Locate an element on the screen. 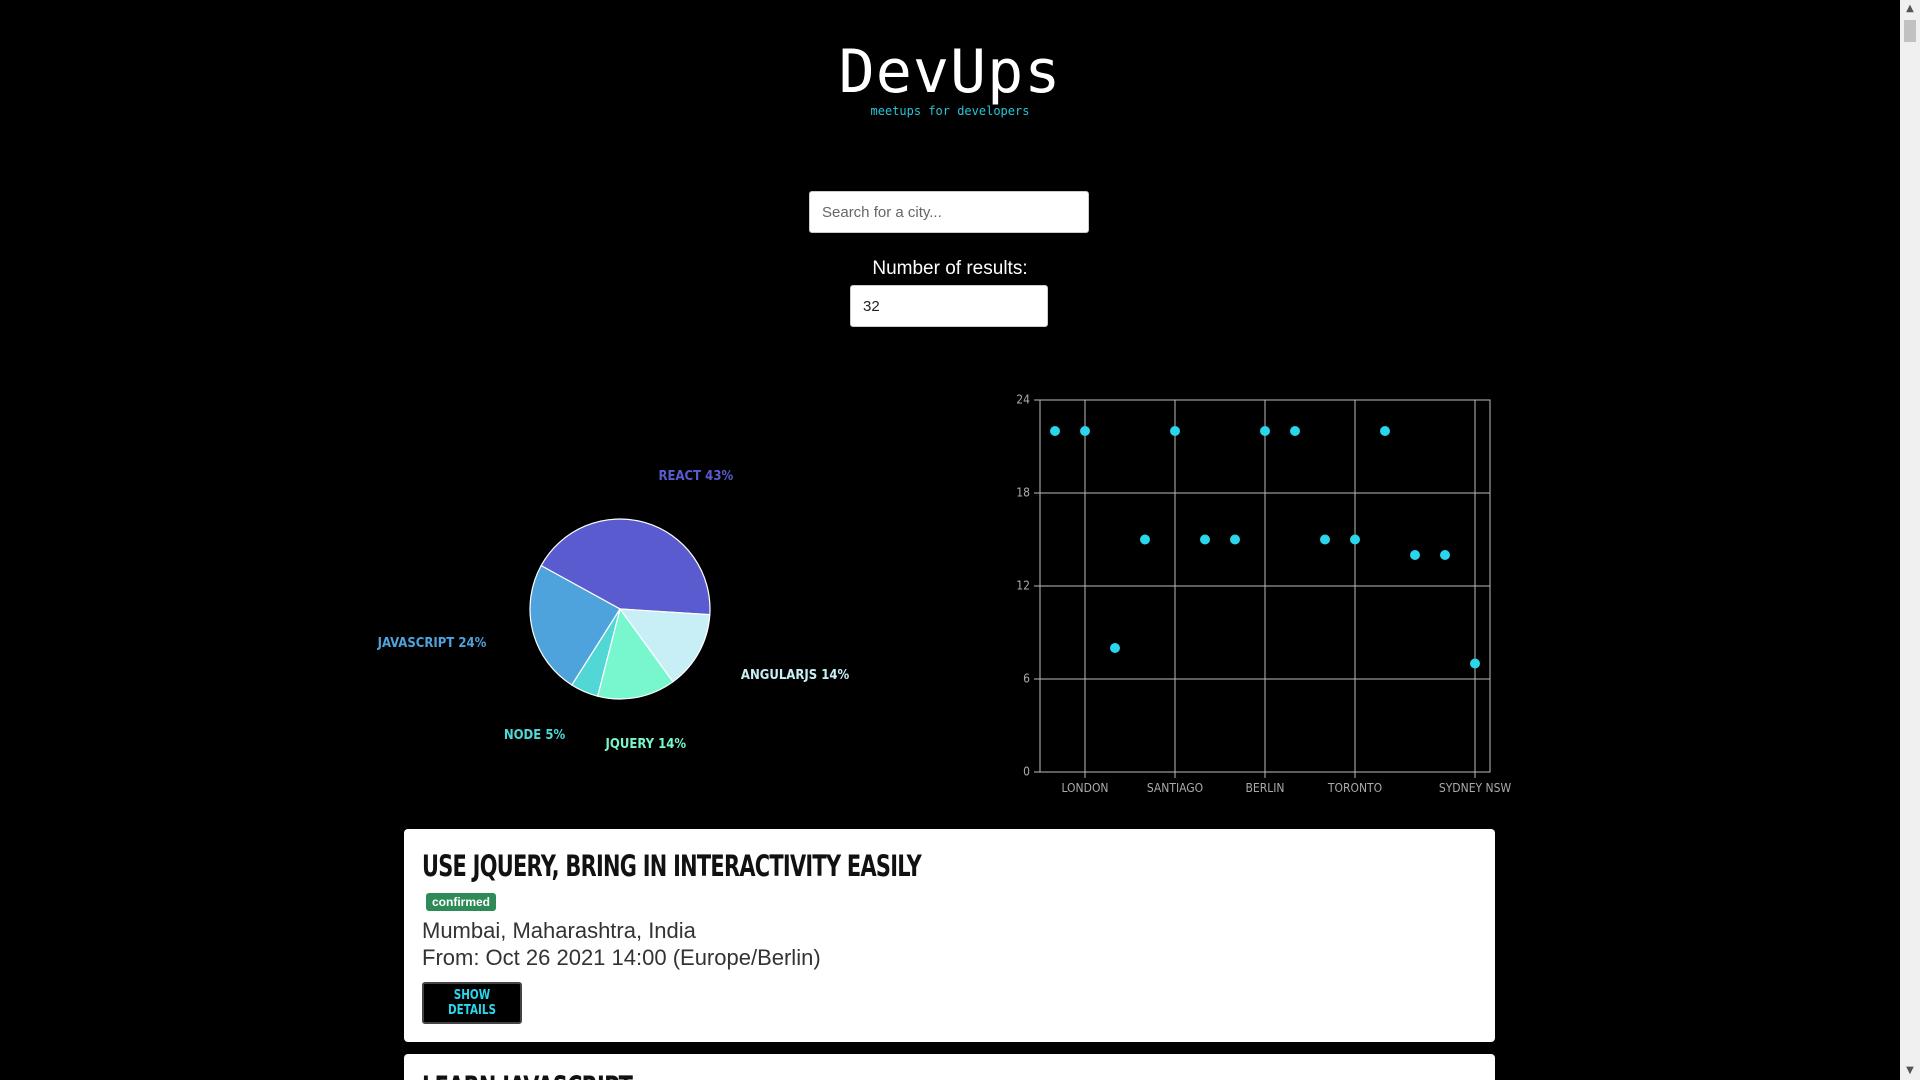 The image size is (1920, 1080). show-details-label: Show details is located at coordinates (472, 1003).